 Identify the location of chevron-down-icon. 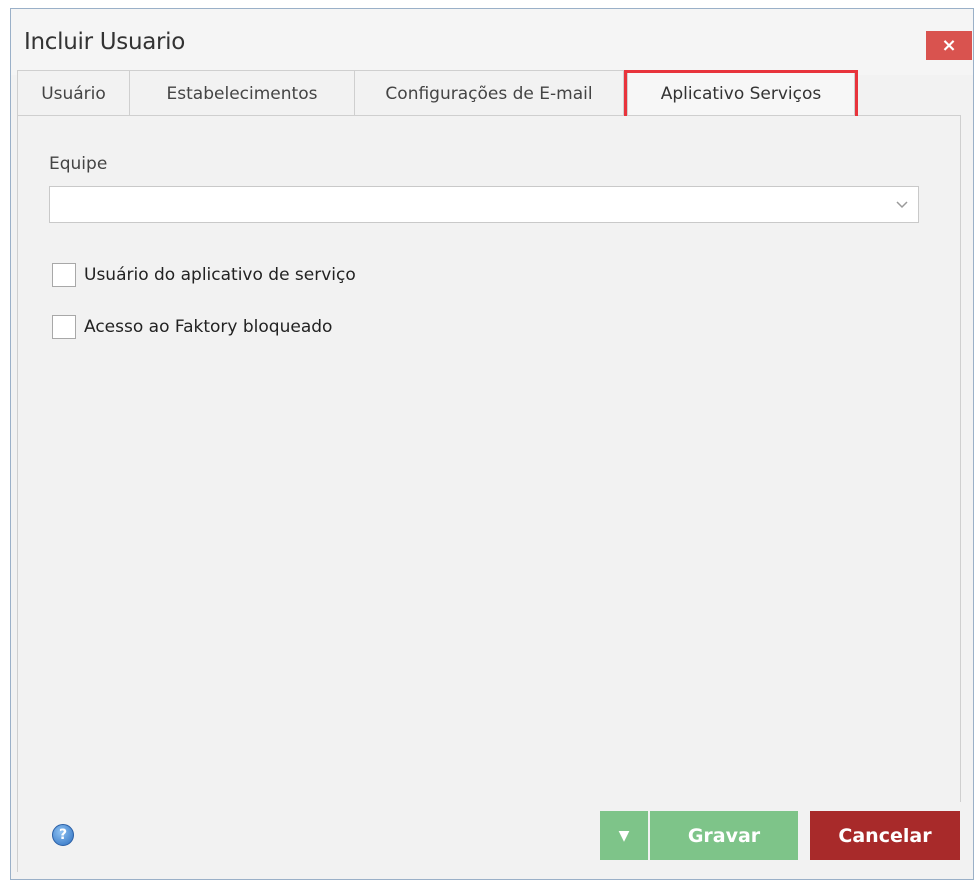
(901, 204).